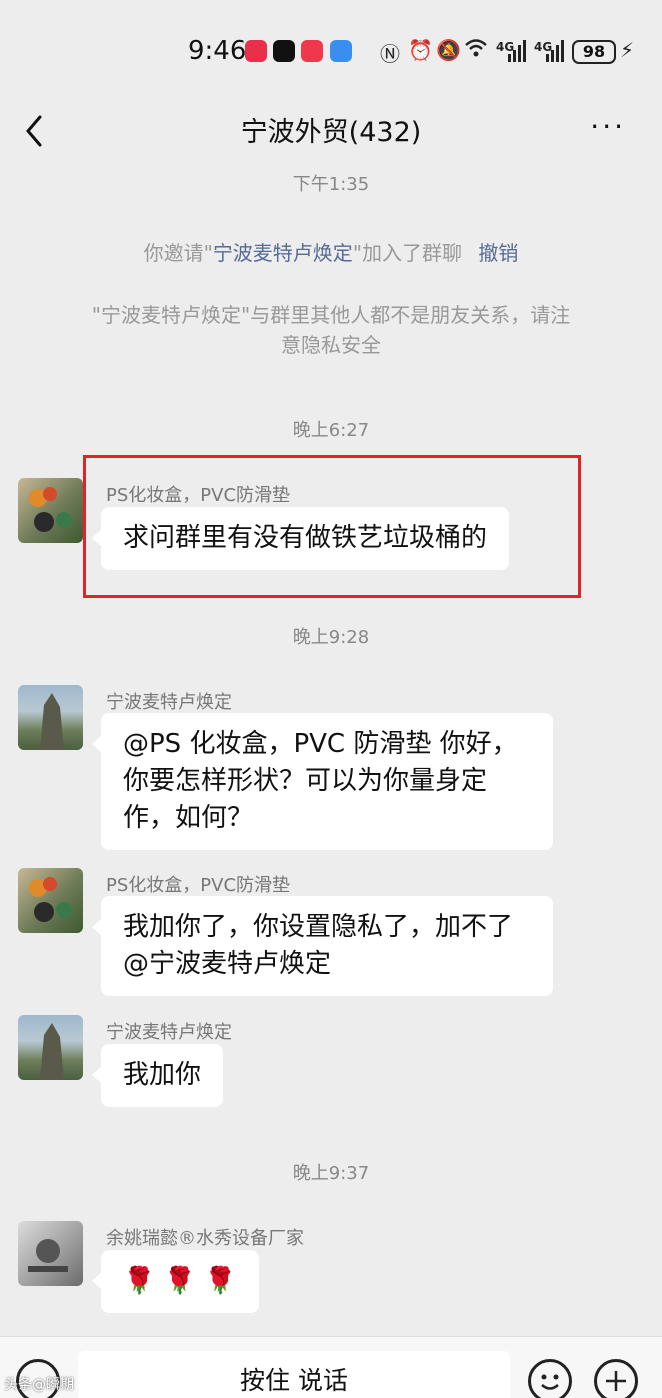  What do you see at coordinates (608, 126) in the screenshot?
I see `more-options-button: ···` at bounding box center [608, 126].